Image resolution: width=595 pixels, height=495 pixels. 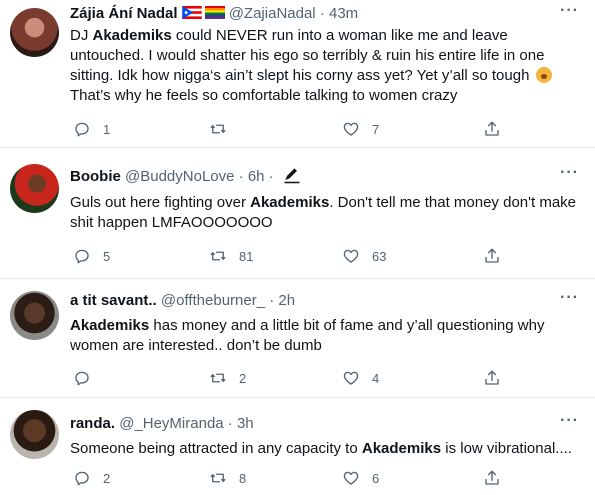 What do you see at coordinates (312, 301) in the screenshot?
I see `tweet-header: a tit savant.. @offtheburner_ · 2h` at bounding box center [312, 301].